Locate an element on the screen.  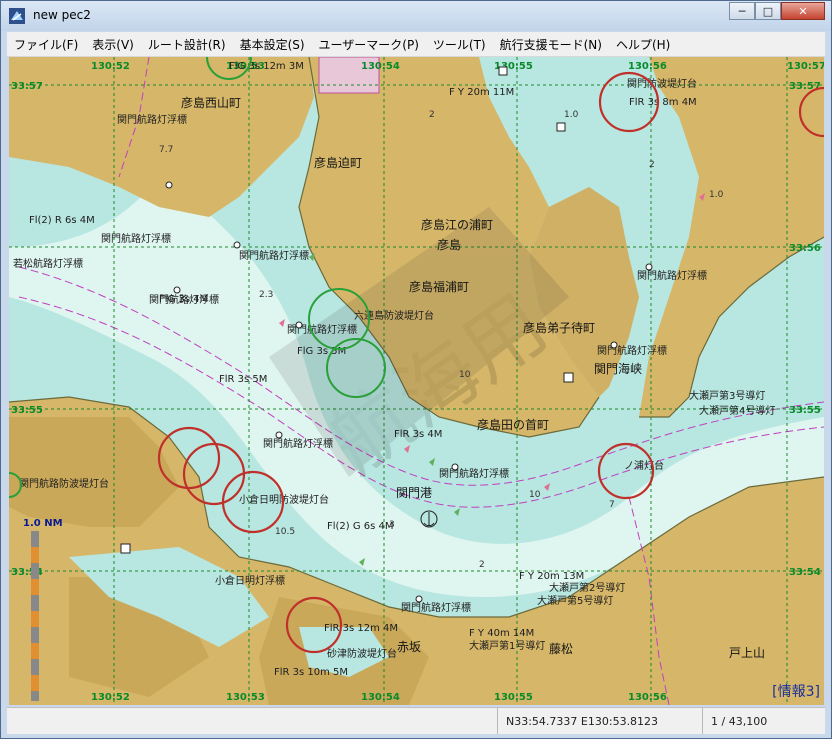
svg-text: 大瀬戸第5号導灯 is located at coordinates (575, 600).